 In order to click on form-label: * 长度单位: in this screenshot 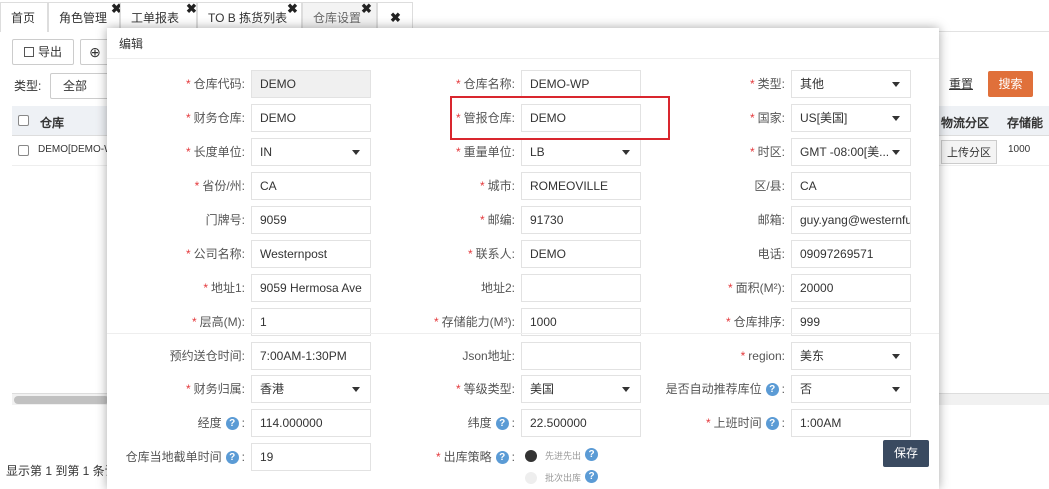, I will do `click(215, 152)`.